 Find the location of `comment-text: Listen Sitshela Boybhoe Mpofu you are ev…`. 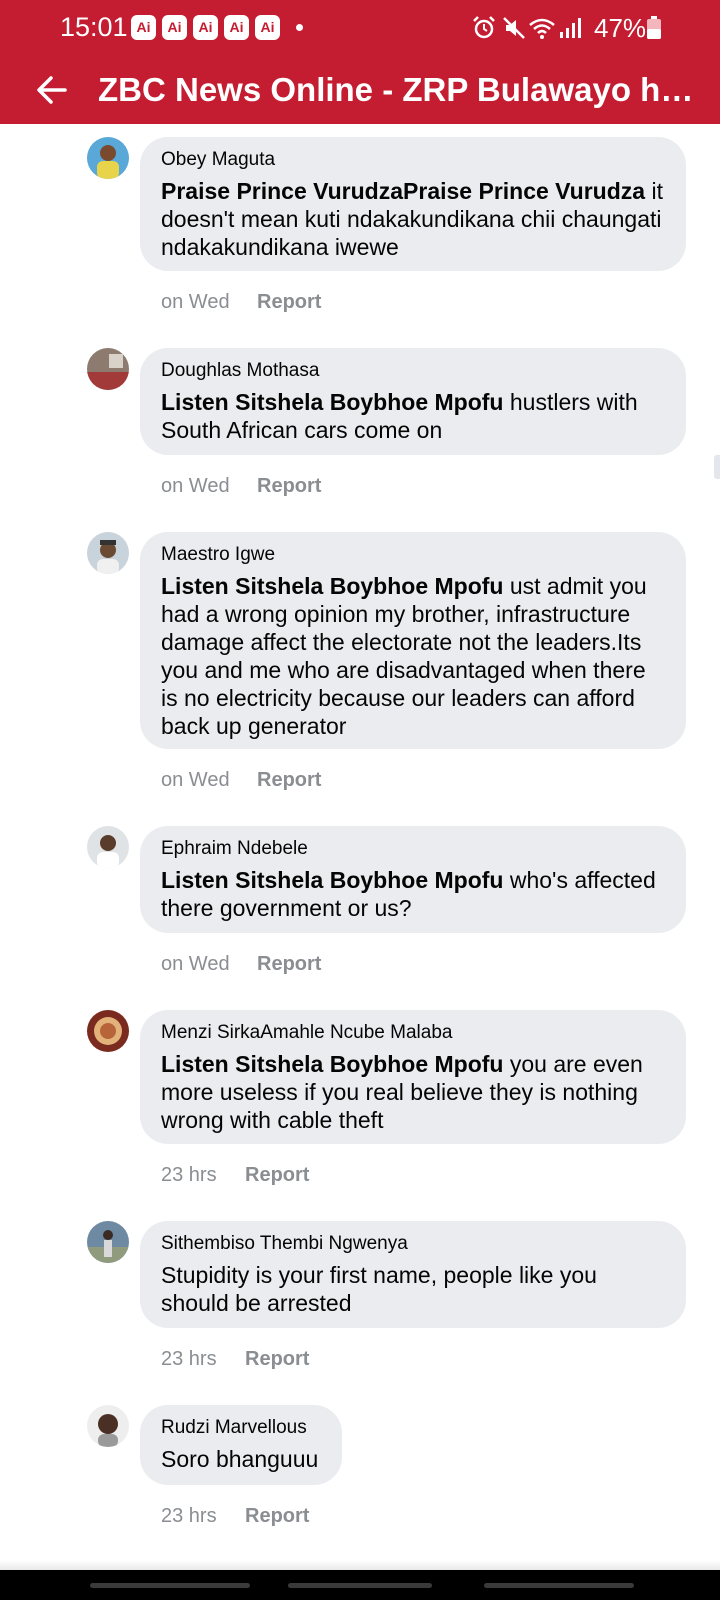

comment-text: Listen Sitshela Boybhoe Mpofu you are ev… is located at coordinates (402, 1092).